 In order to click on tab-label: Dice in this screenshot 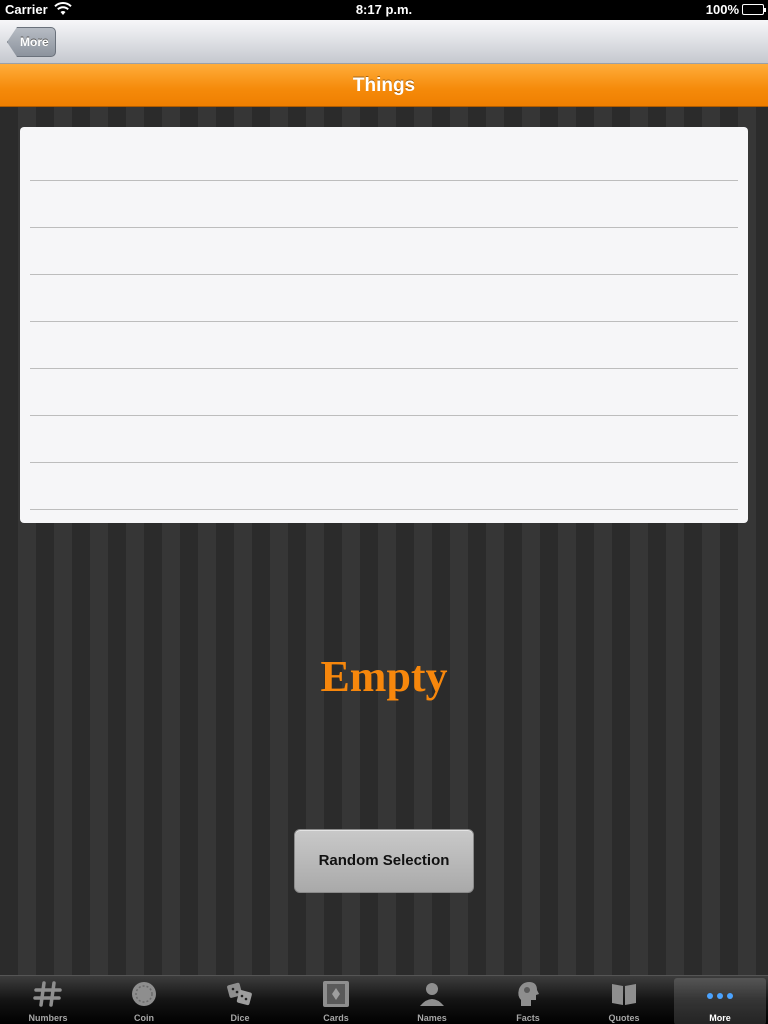, I will do `click(240, 1018)`.